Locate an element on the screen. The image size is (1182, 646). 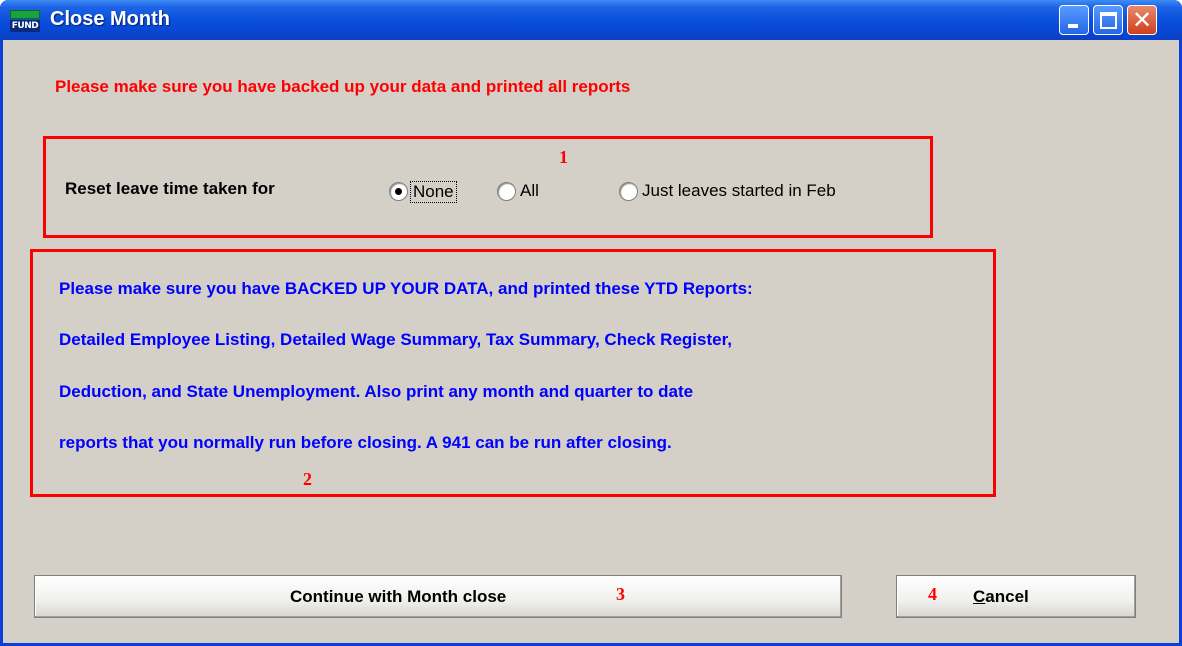
cancel-button-label: Cancel is located at coordinates (1001, 596).